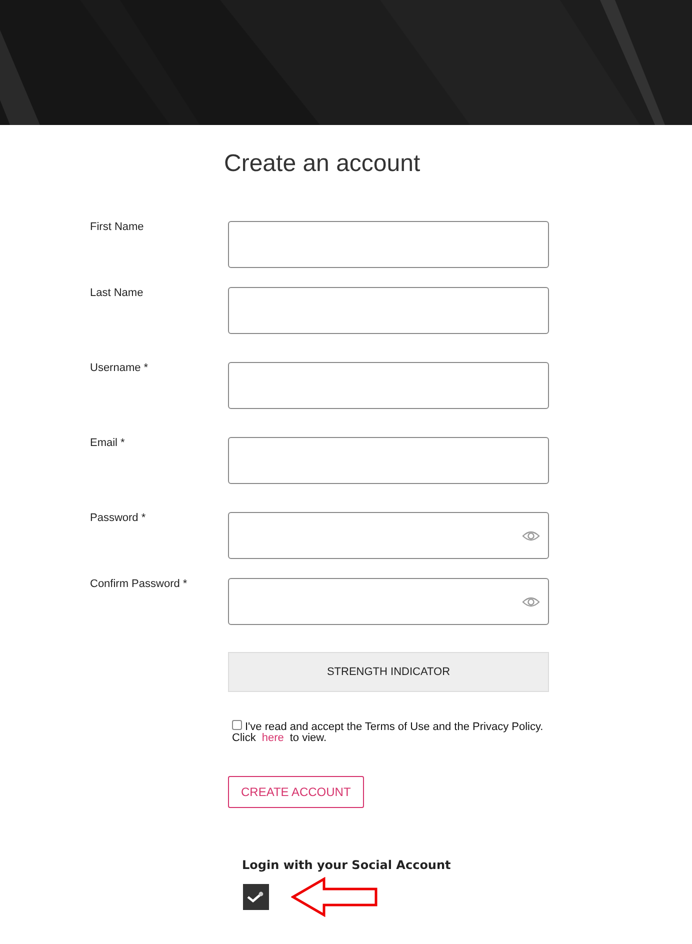 The image size is (692, 944). I want to click on strength-indicator: STRENGTH INDICATOR, so click(388, 672).